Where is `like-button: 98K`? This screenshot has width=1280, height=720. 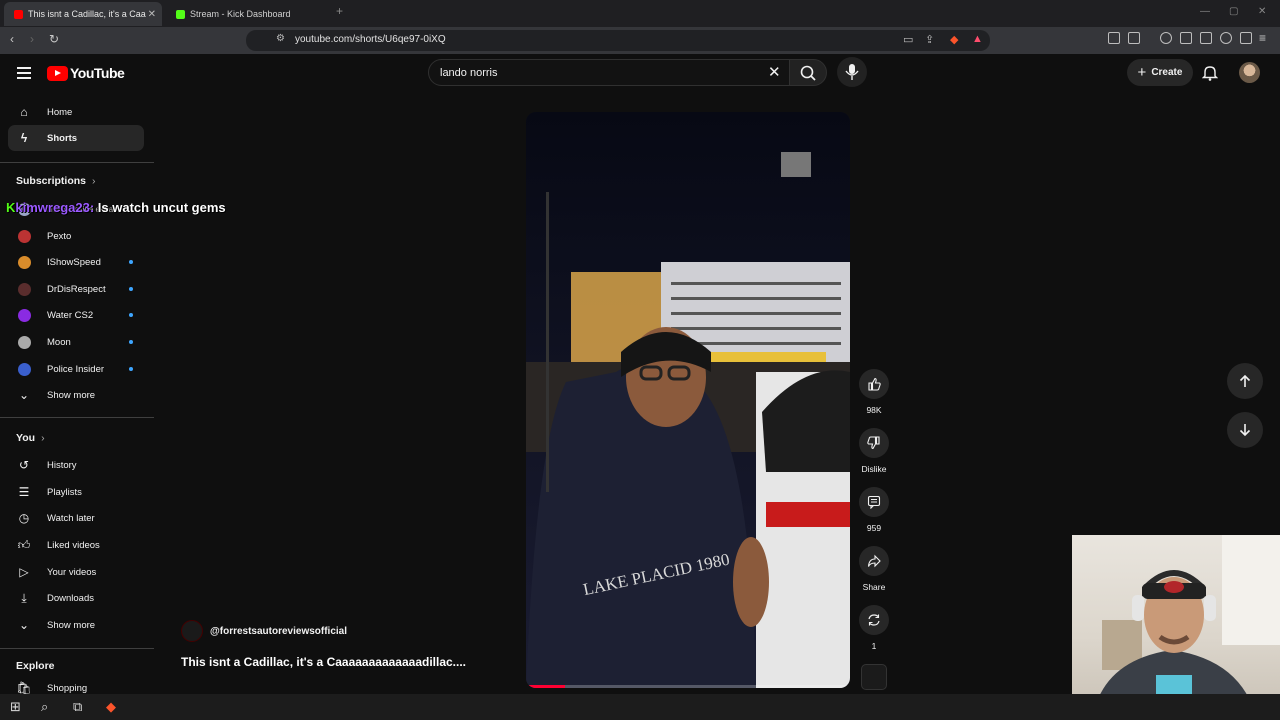 like-button: 98K is located at coordinates (874, 392).